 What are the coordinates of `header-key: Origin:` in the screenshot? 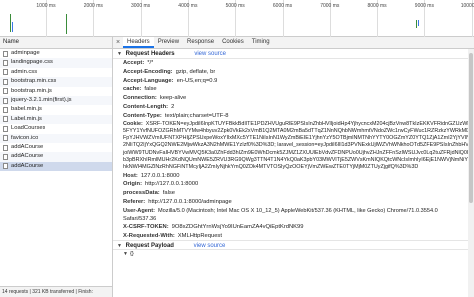 It's located at (132, 184).